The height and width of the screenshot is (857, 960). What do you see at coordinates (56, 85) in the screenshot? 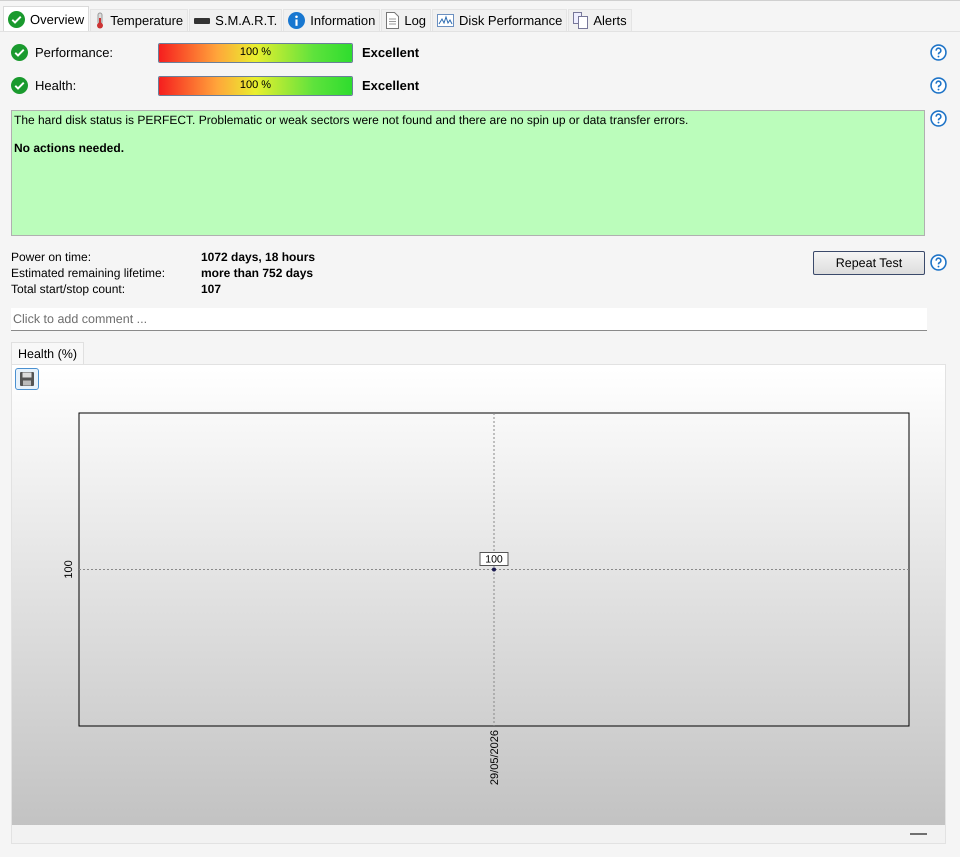
I see `meter-label: Health:` at bounding box center [56, 85].